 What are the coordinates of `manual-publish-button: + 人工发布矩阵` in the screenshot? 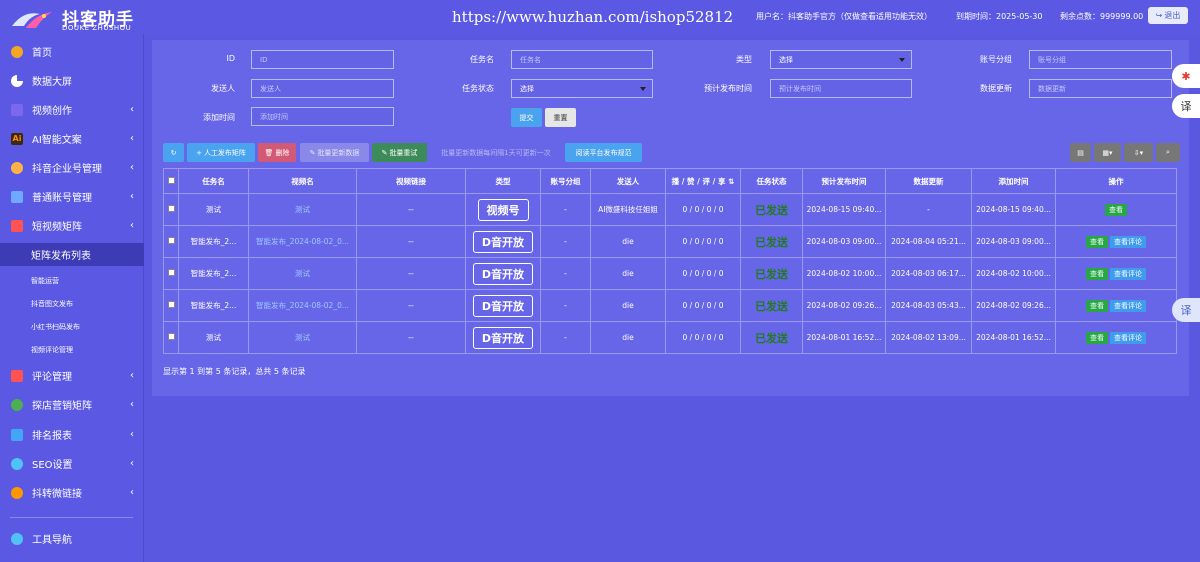 It's located at (221, 152).